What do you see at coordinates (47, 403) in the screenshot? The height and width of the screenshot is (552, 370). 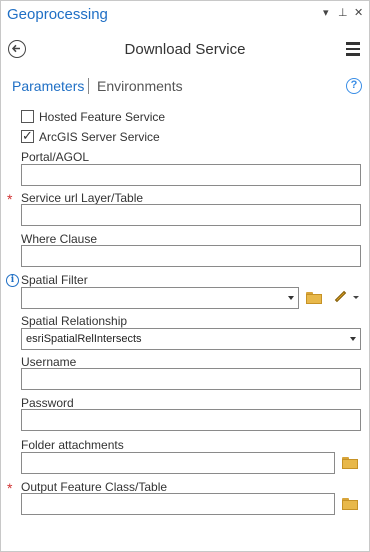 I see `password-label: Password` at bounding box center [47, 403].